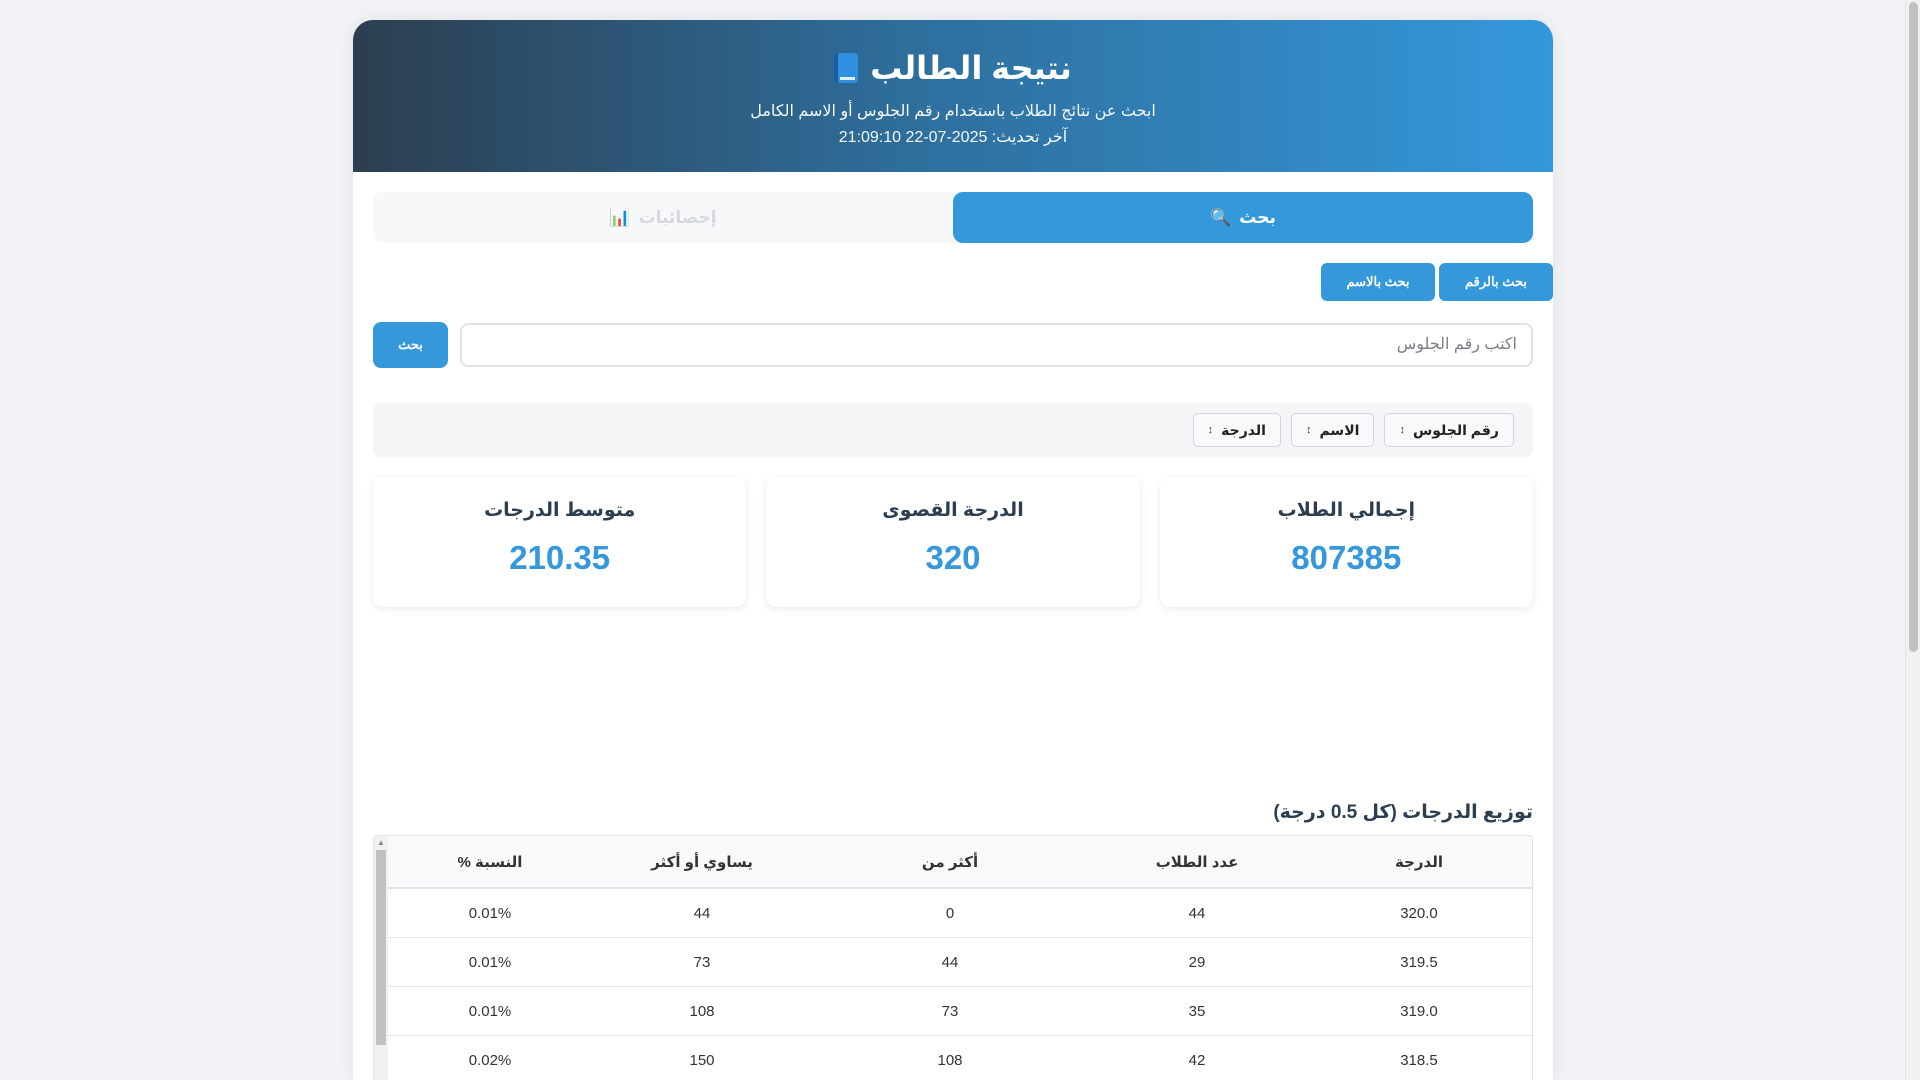 The image size is (1920, 1080). What do you see at coordinates (963, 282) in the screenshot?
I see `search-mode-row: بحث بالرقم بحث بالاسم` at bounding box center [963, 282].